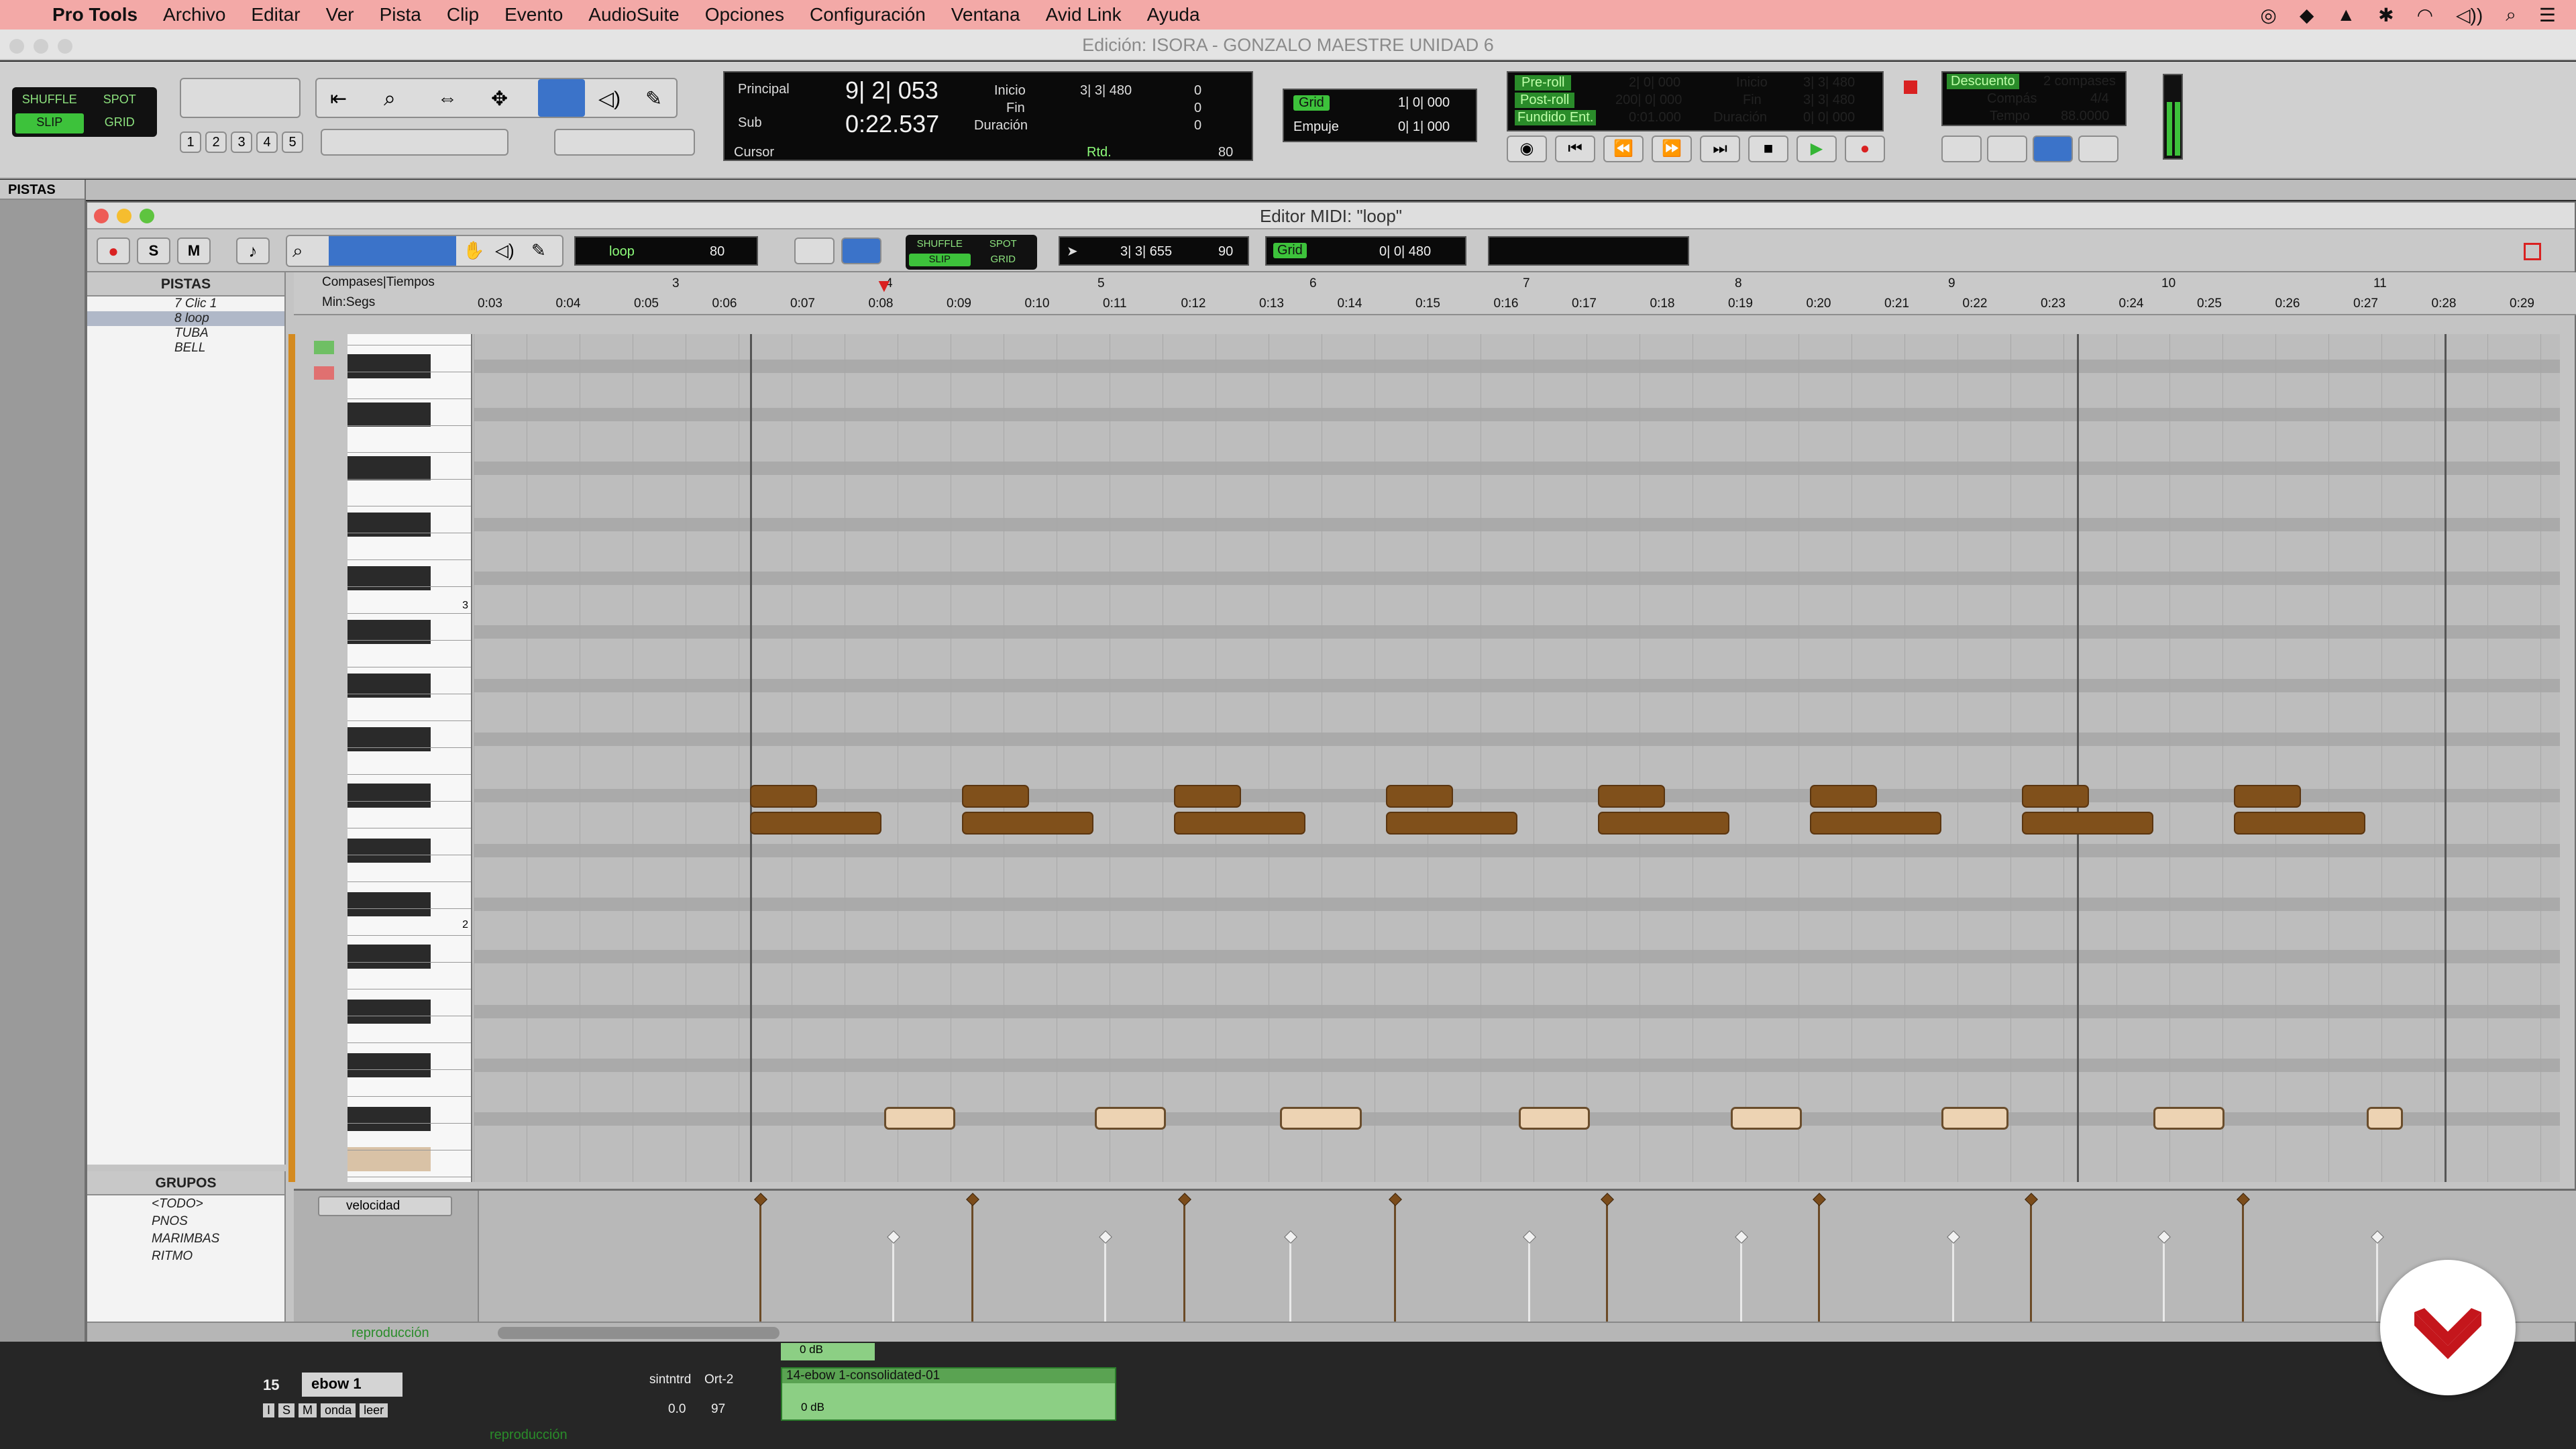 This screenshot has height=1449, width=2576. Describe the element at coordinates (120, 101) in the screenshot. I see `spot-mode-button: SPOT` at that location.